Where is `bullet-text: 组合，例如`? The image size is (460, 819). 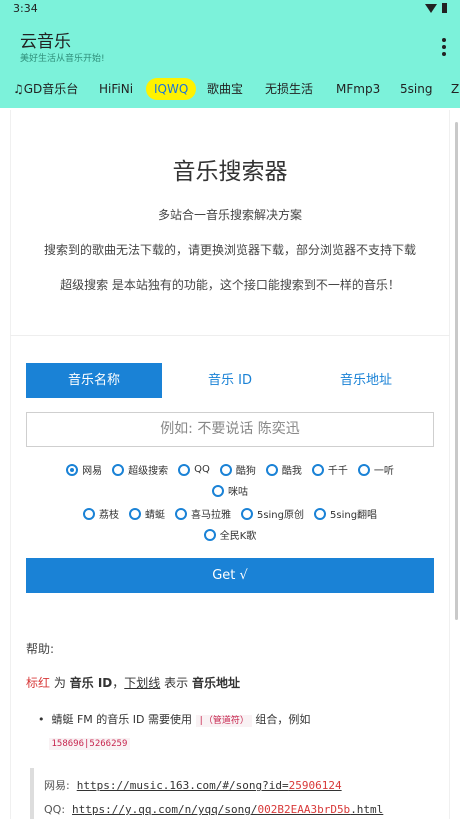 bullet-text: 组合，例如 is located at coordinates (281, 719).